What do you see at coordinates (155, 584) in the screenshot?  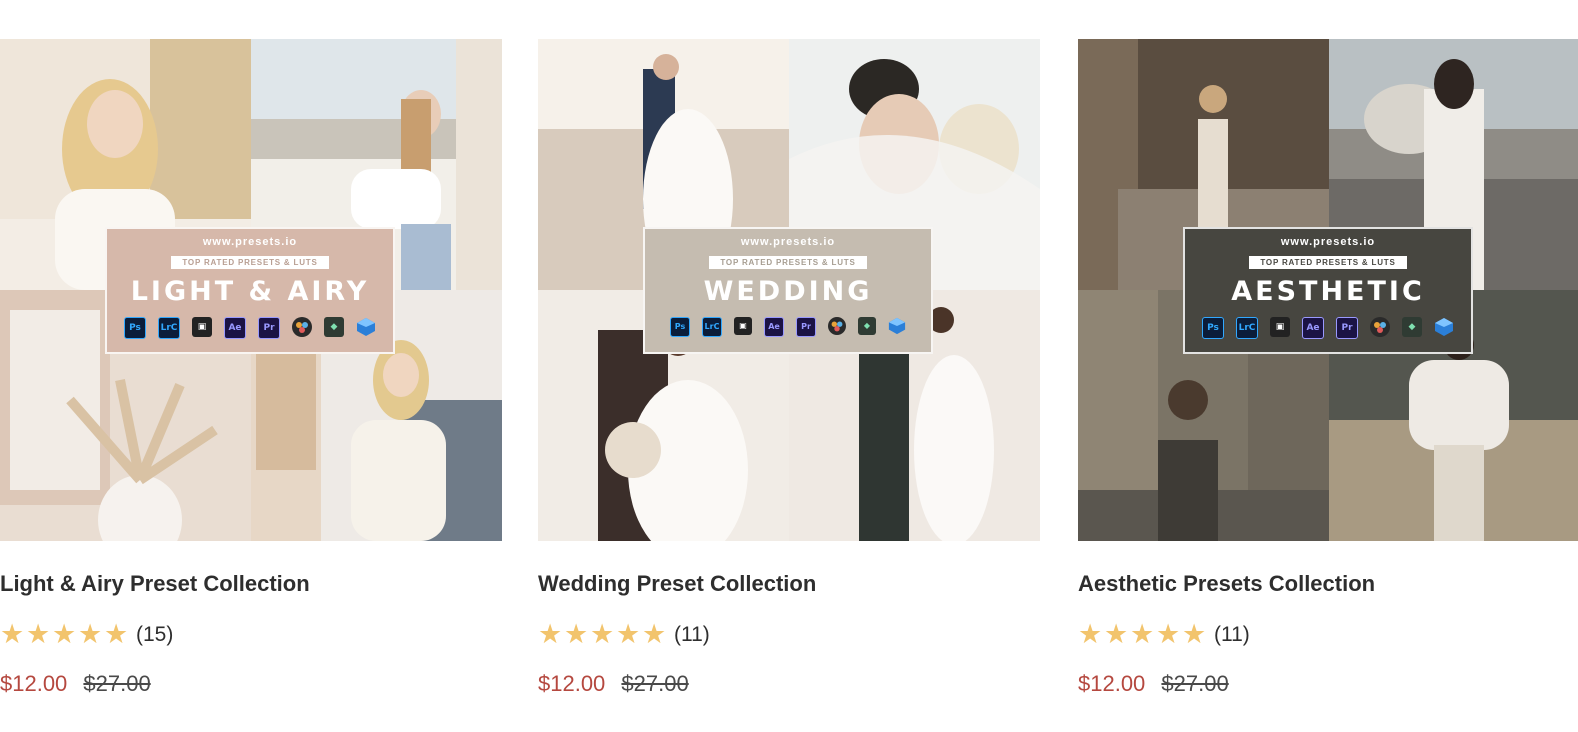 I see `product-title-link: Light & Airy Preset Collection` at bounding box center [155, 584].